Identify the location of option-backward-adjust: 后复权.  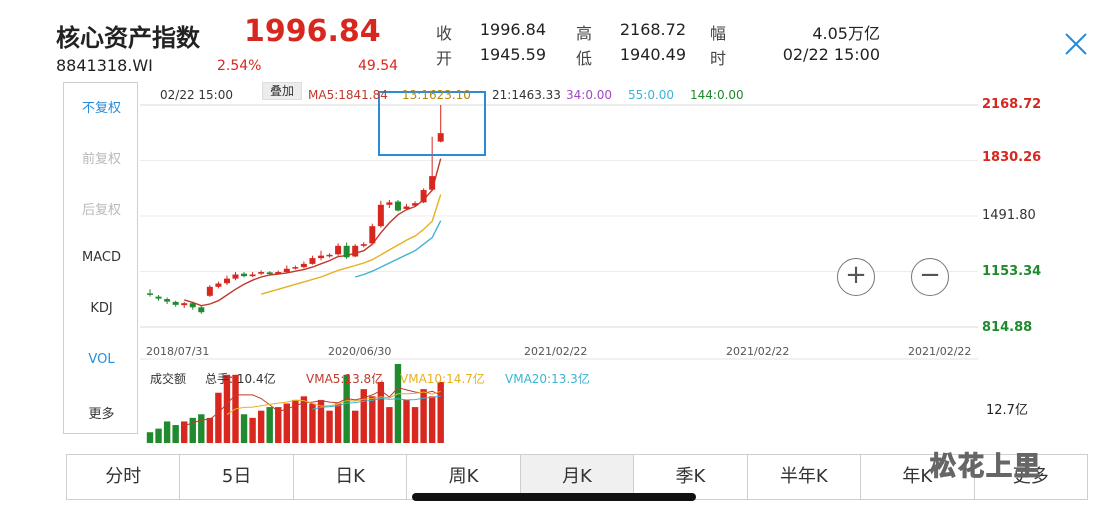
(101, 208).